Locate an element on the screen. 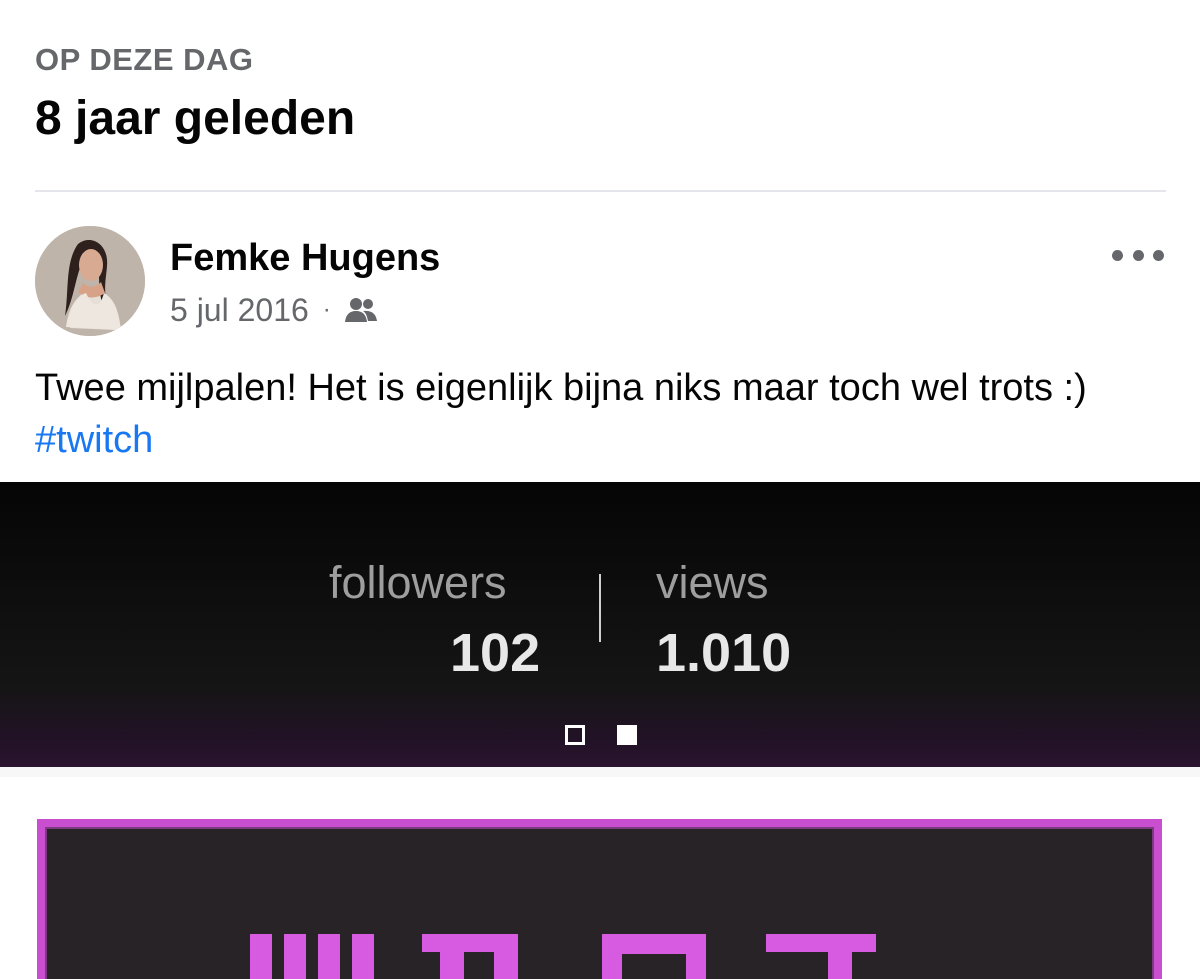 Image resolution: width=1200 pixels, height=979 pixels. post-meta: 5 jul 2016 · is located at coordinates (274, 310).